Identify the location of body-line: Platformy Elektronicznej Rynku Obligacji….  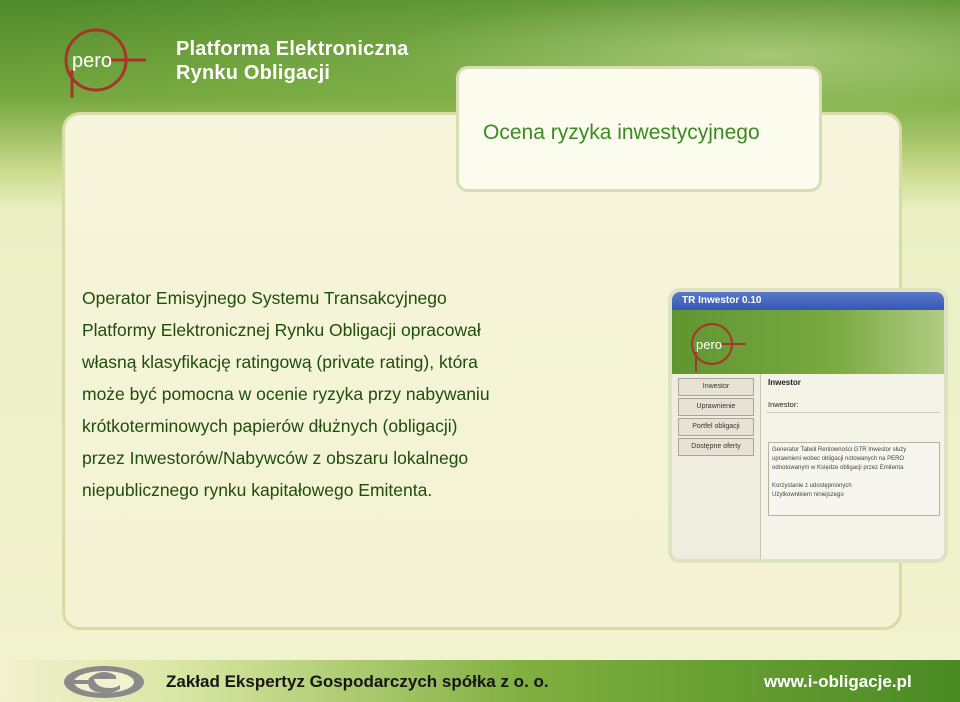
(281, 330).